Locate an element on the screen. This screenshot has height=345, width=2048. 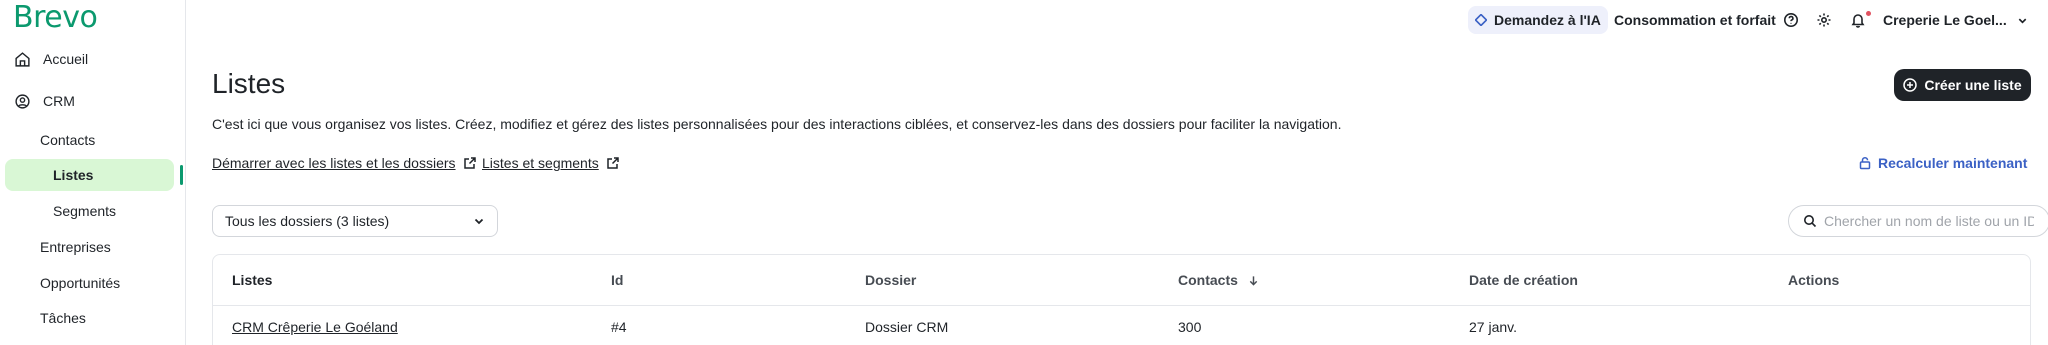
home-icon is located at coordinates (22, 59).